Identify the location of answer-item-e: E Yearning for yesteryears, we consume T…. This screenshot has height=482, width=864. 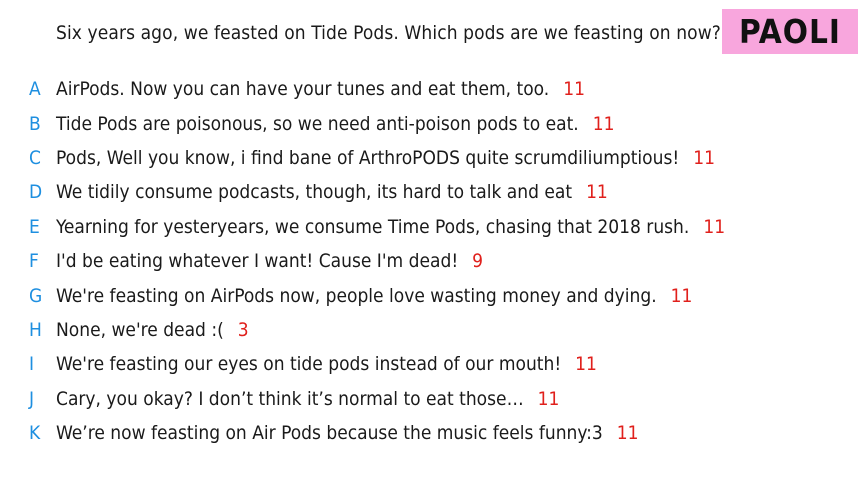
(432, 227).